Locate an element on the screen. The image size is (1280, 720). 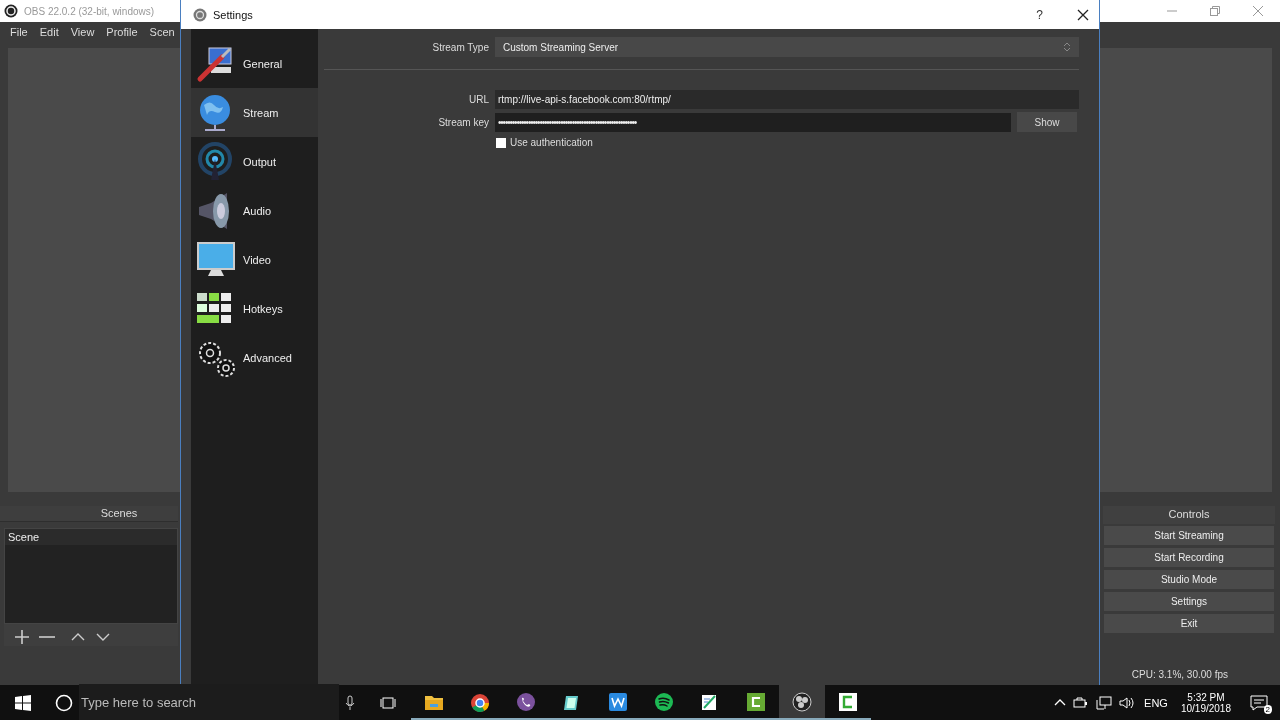
help-button: ? is located at coordinates (1039, 14).